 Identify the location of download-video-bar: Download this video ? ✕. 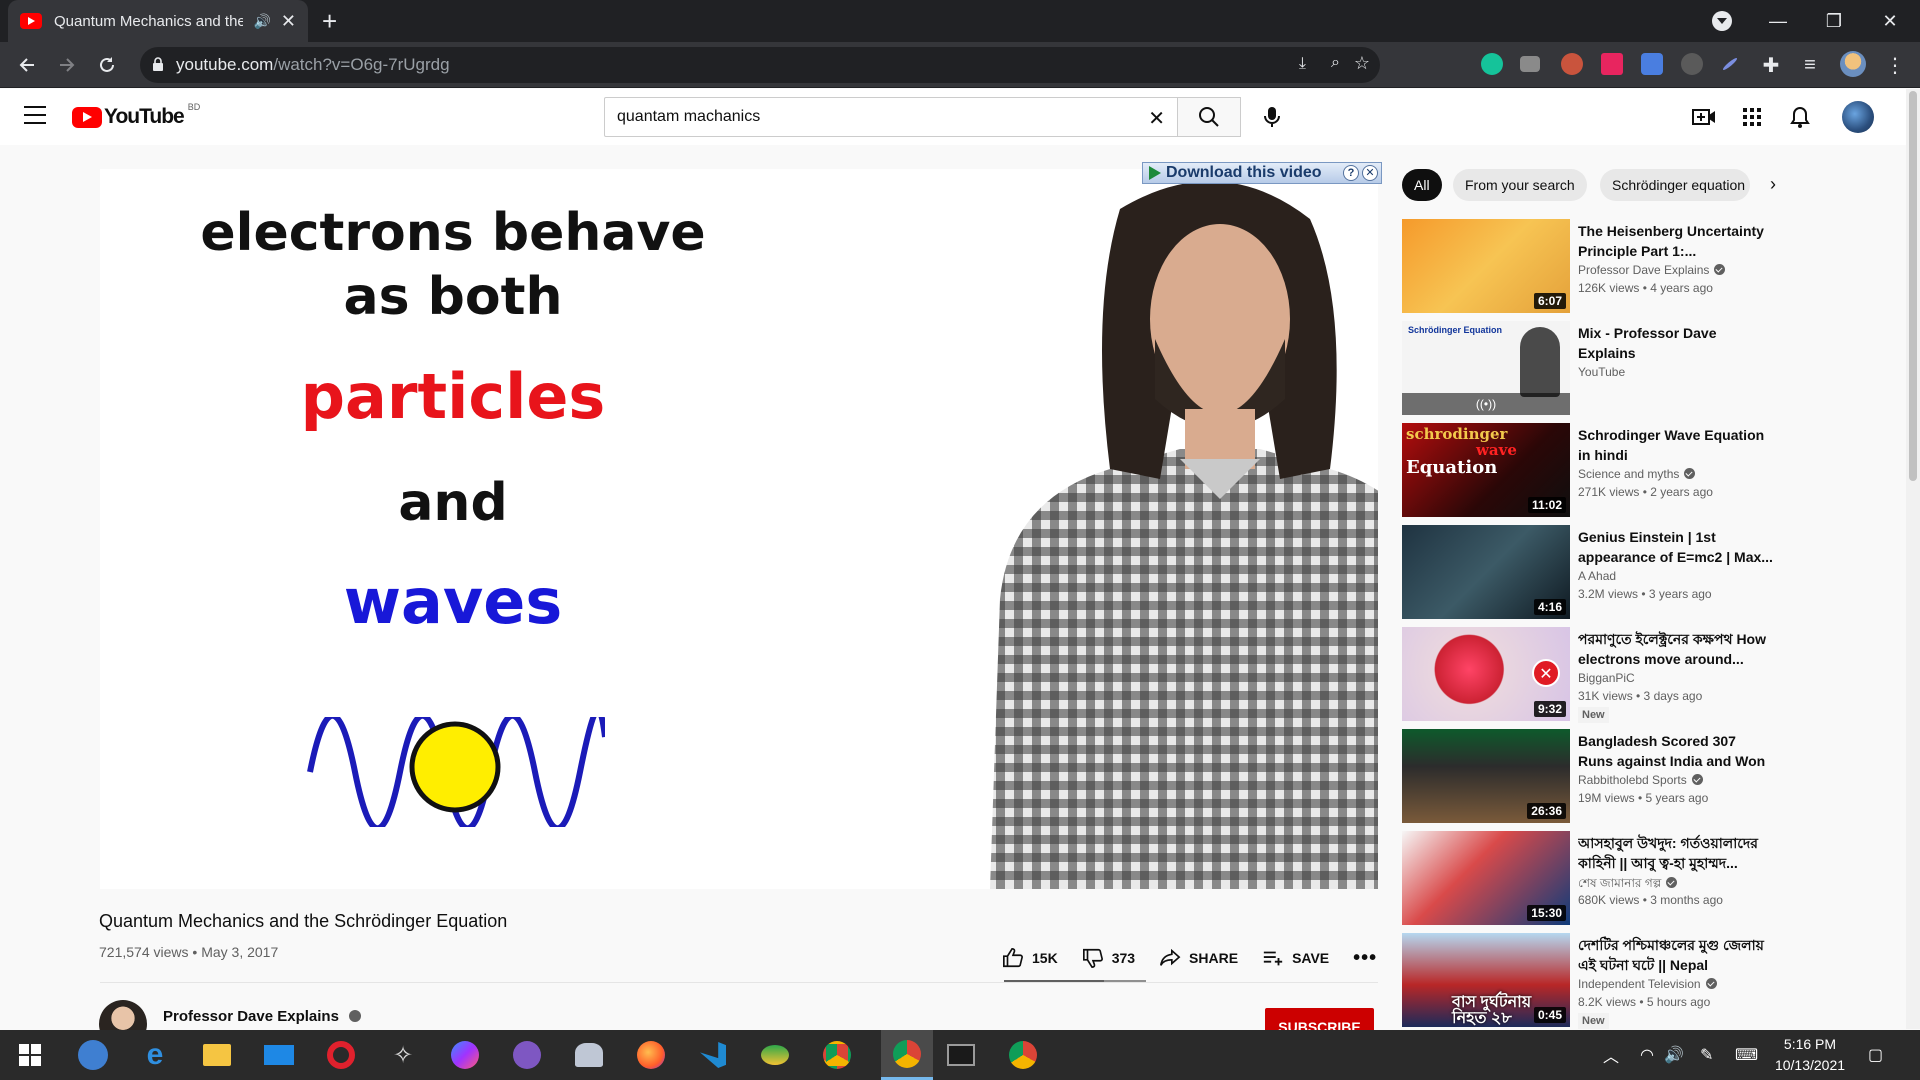
(1262, 173).